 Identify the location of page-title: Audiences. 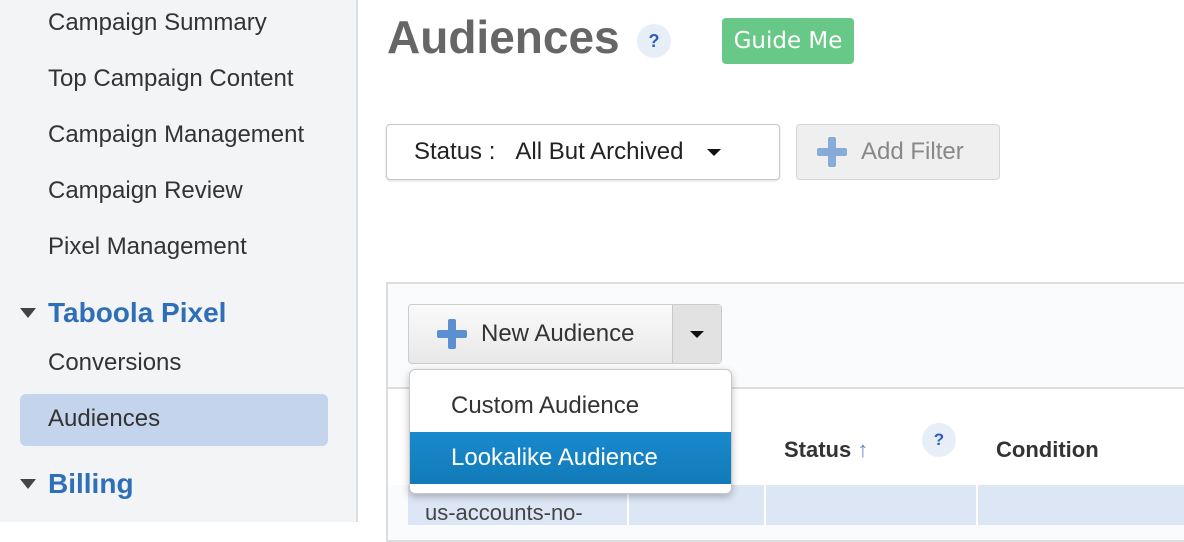
(503, 37).